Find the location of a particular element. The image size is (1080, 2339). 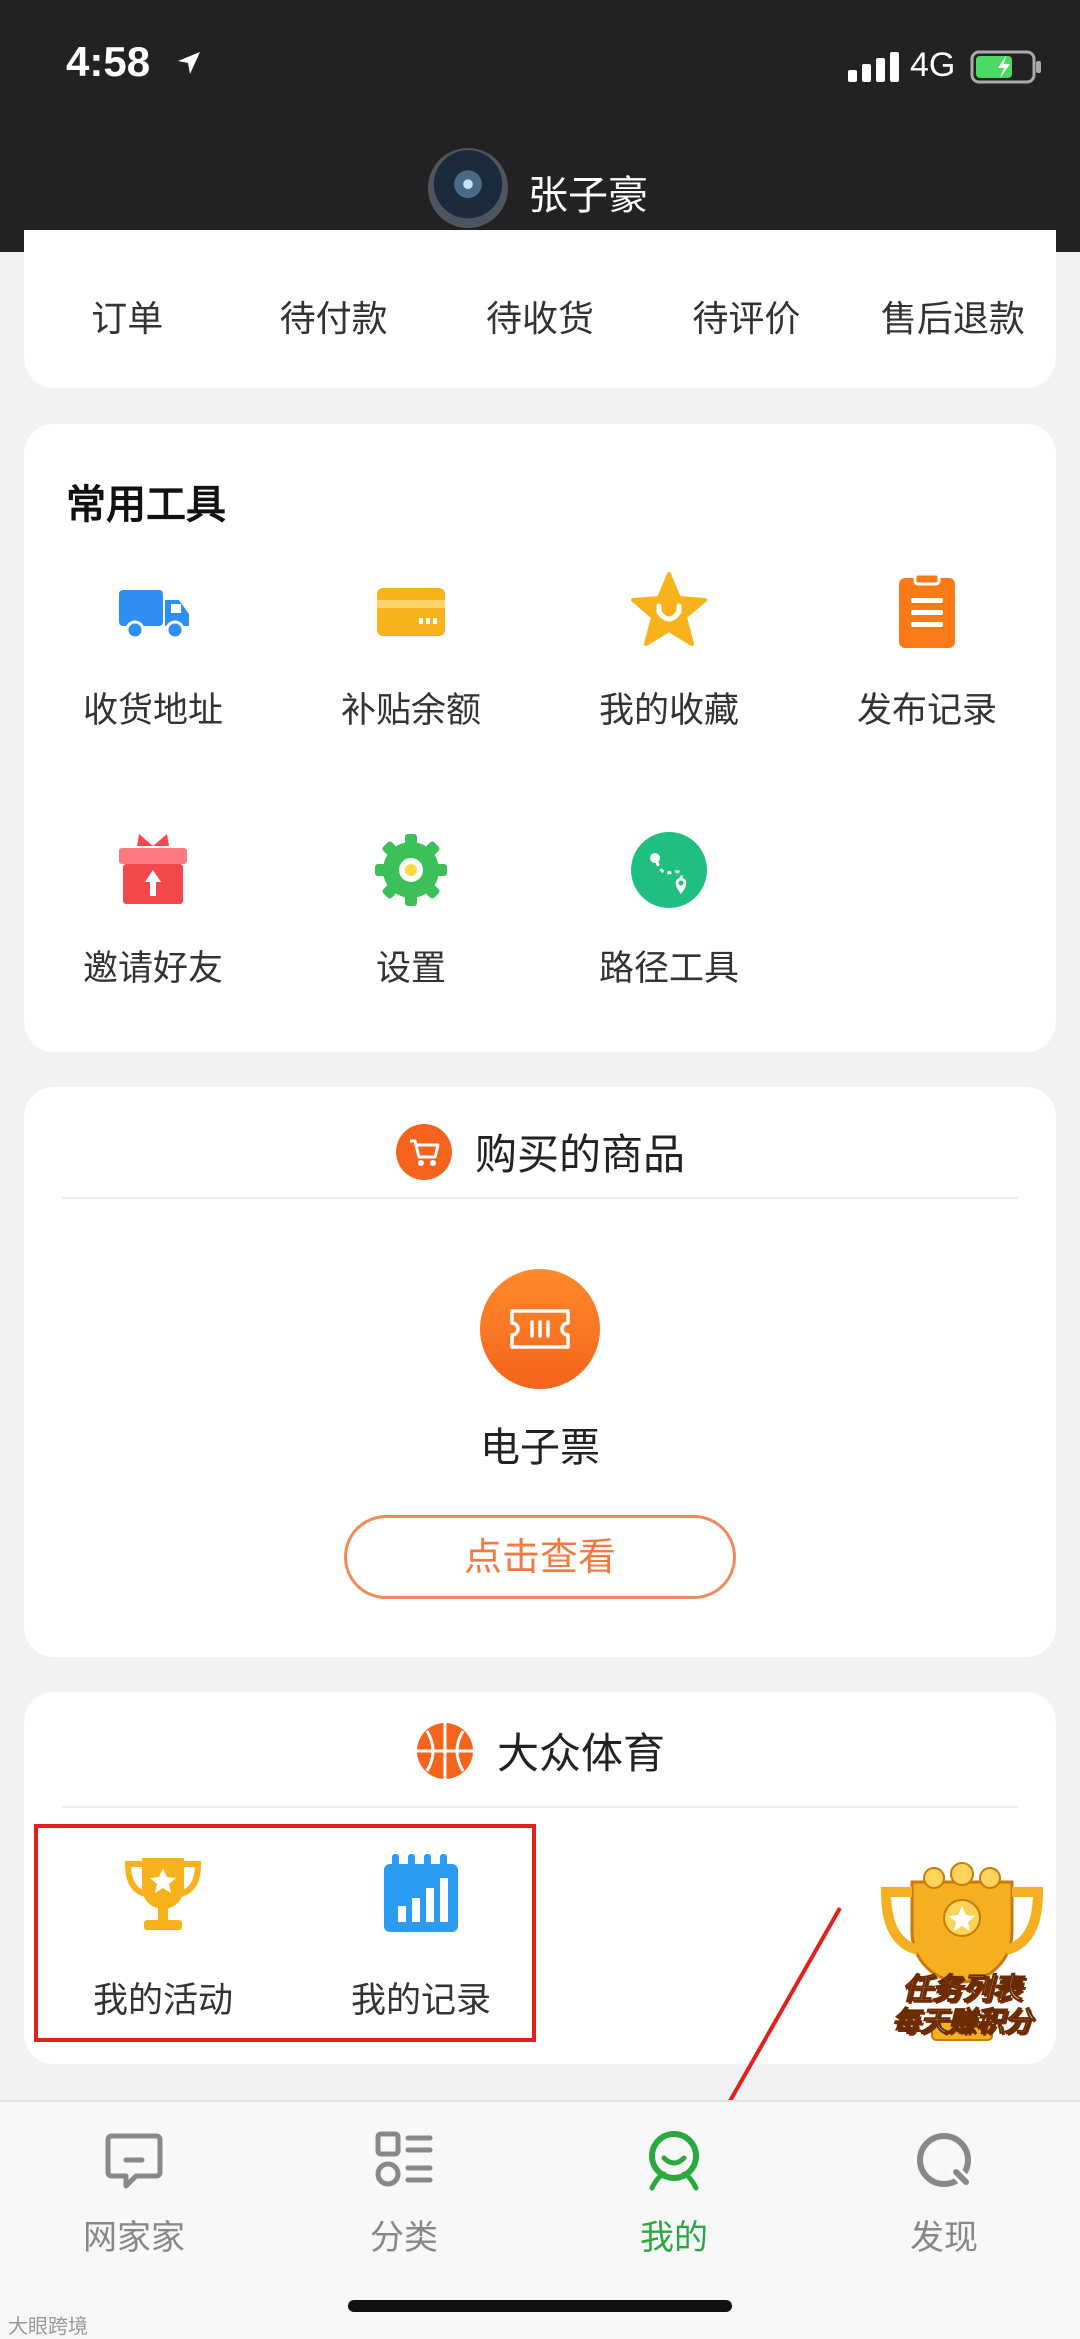

tool-label: 收货地址 is located at coordinates (152, 711).